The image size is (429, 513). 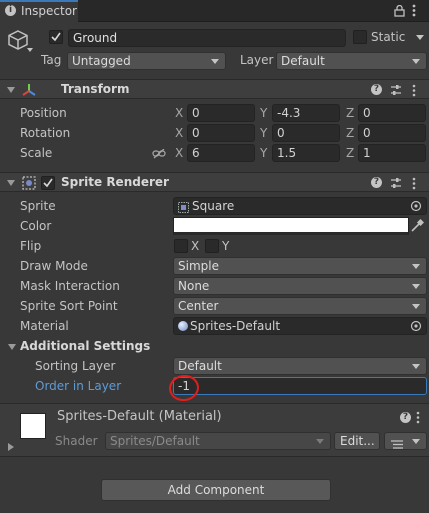 What do you see at coordinates (54, 266) in the screenshot?
I see `draw-mode-label: Draw Mode` at bounding box center [54, 266].